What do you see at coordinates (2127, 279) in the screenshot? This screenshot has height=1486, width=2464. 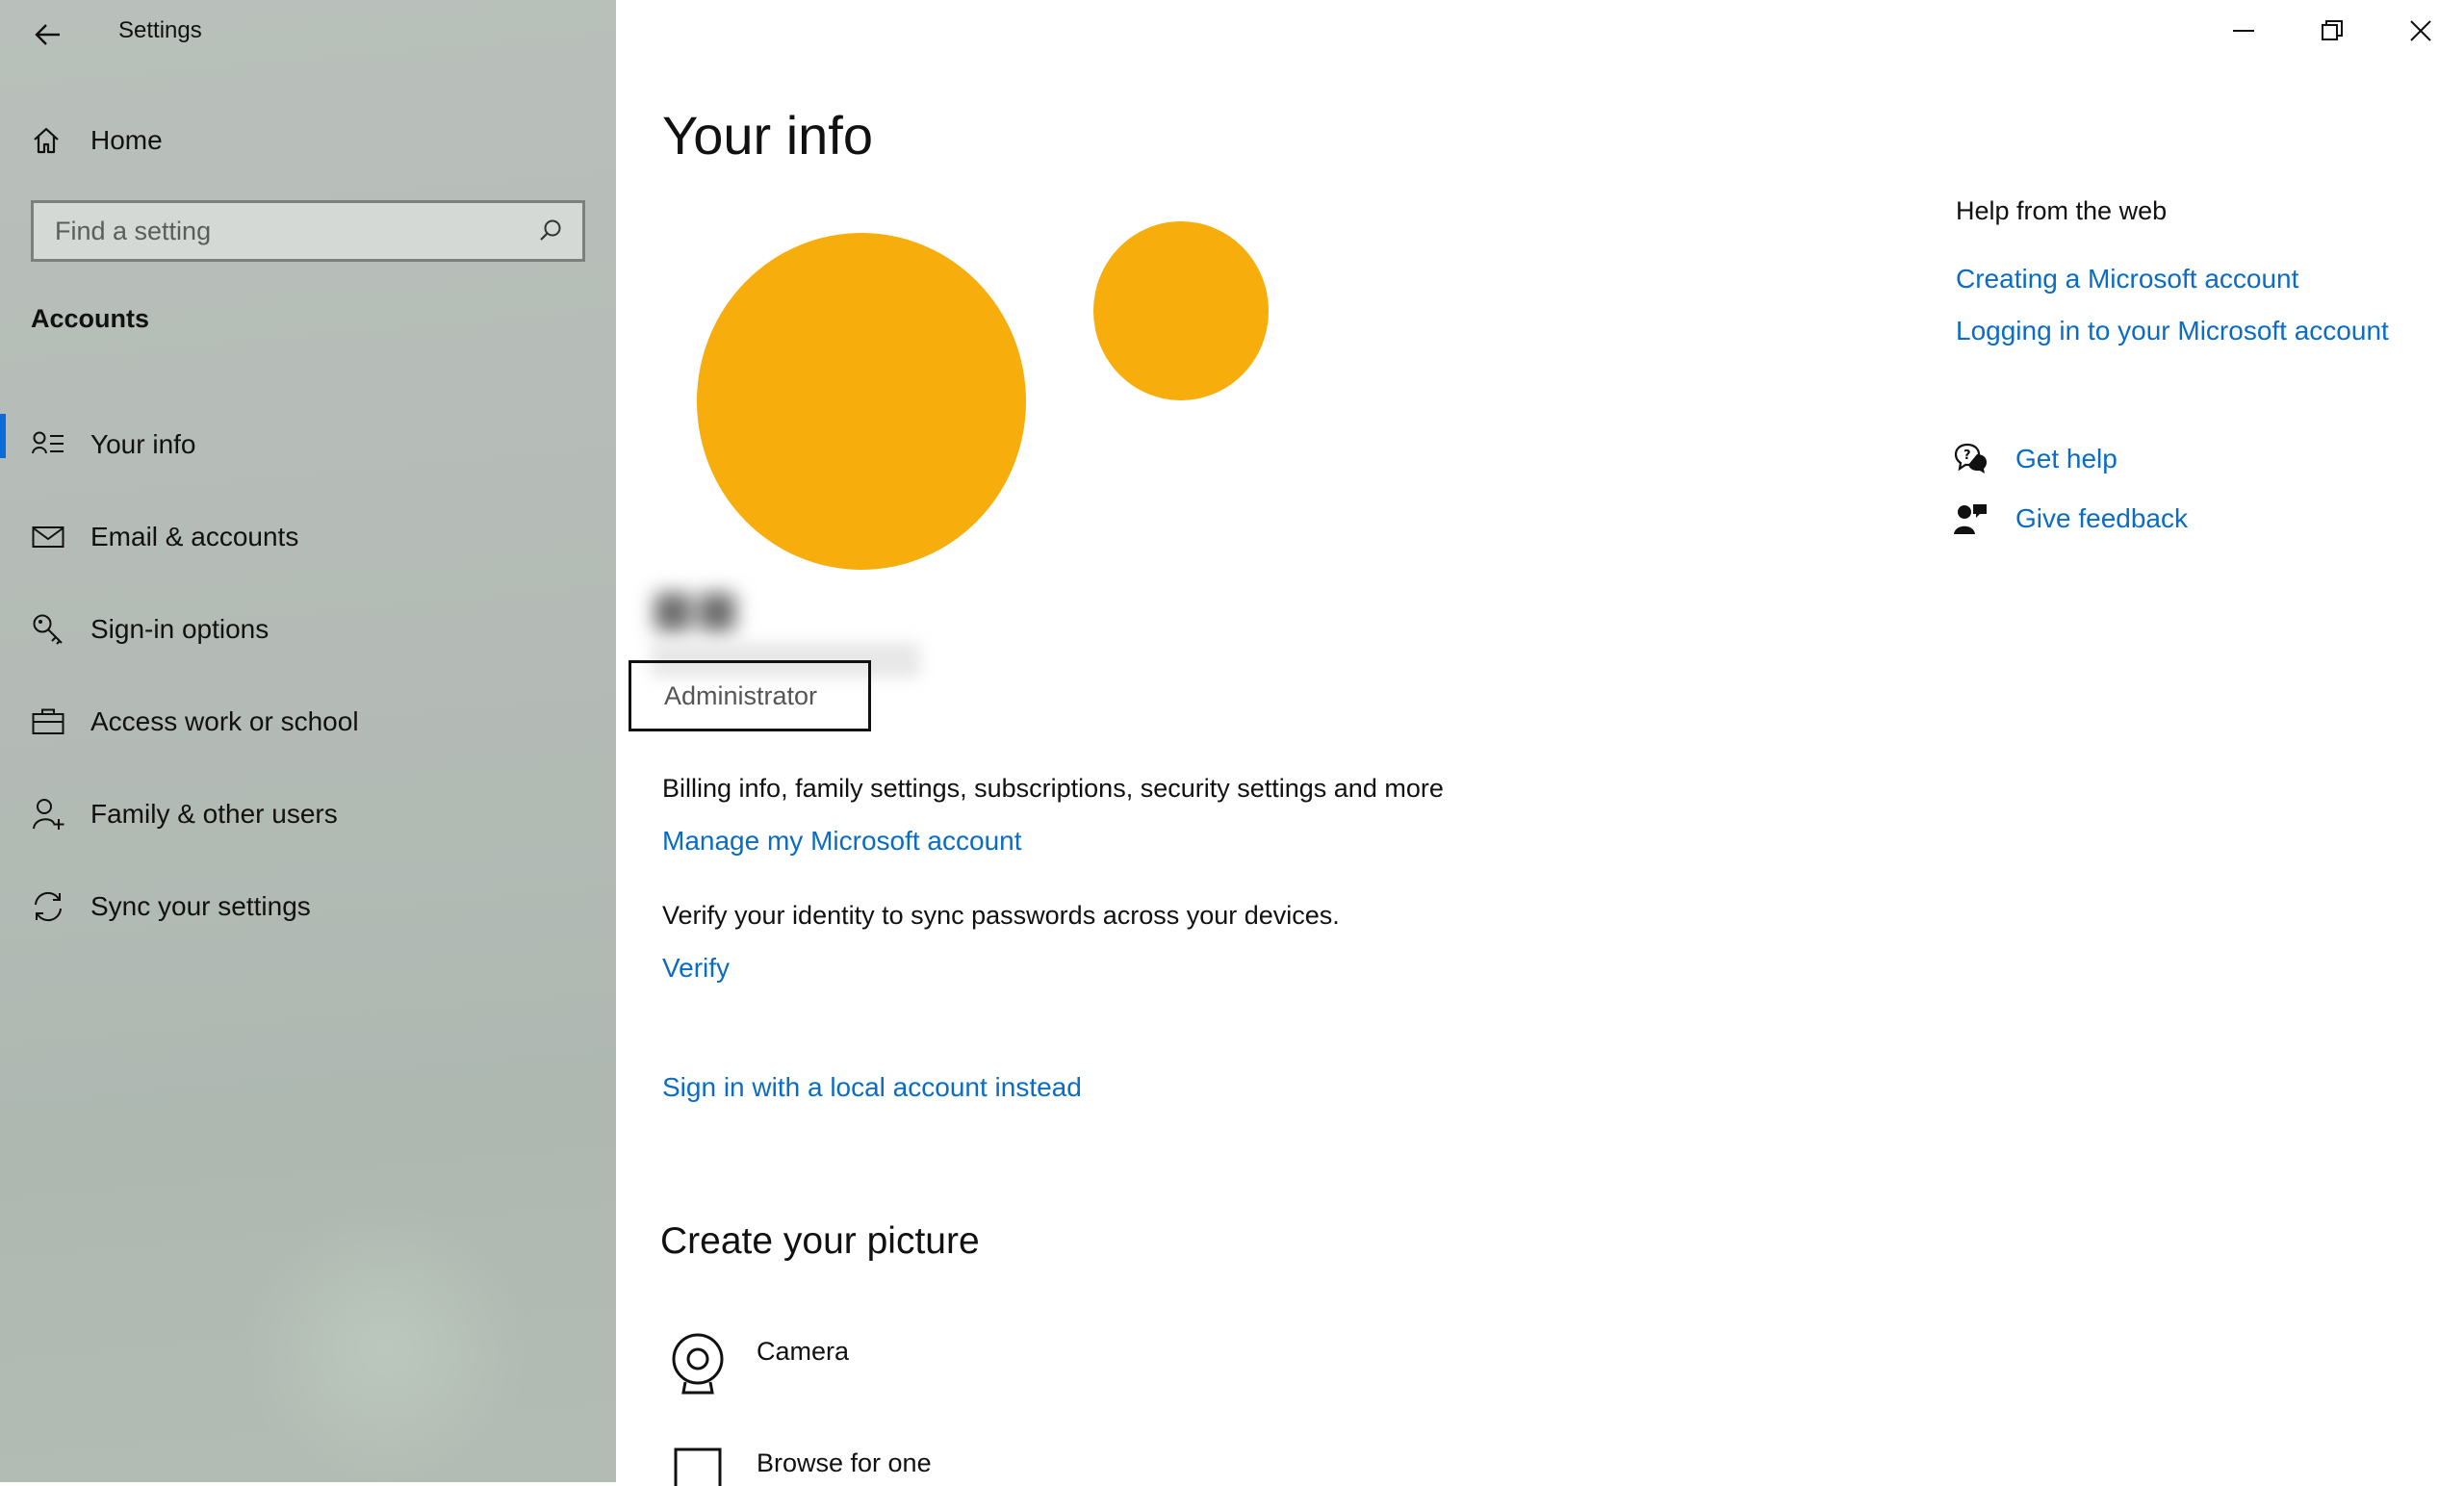 I see `creating-account-link: Creating a Microsoft account` at bounding box center [2127, 279].